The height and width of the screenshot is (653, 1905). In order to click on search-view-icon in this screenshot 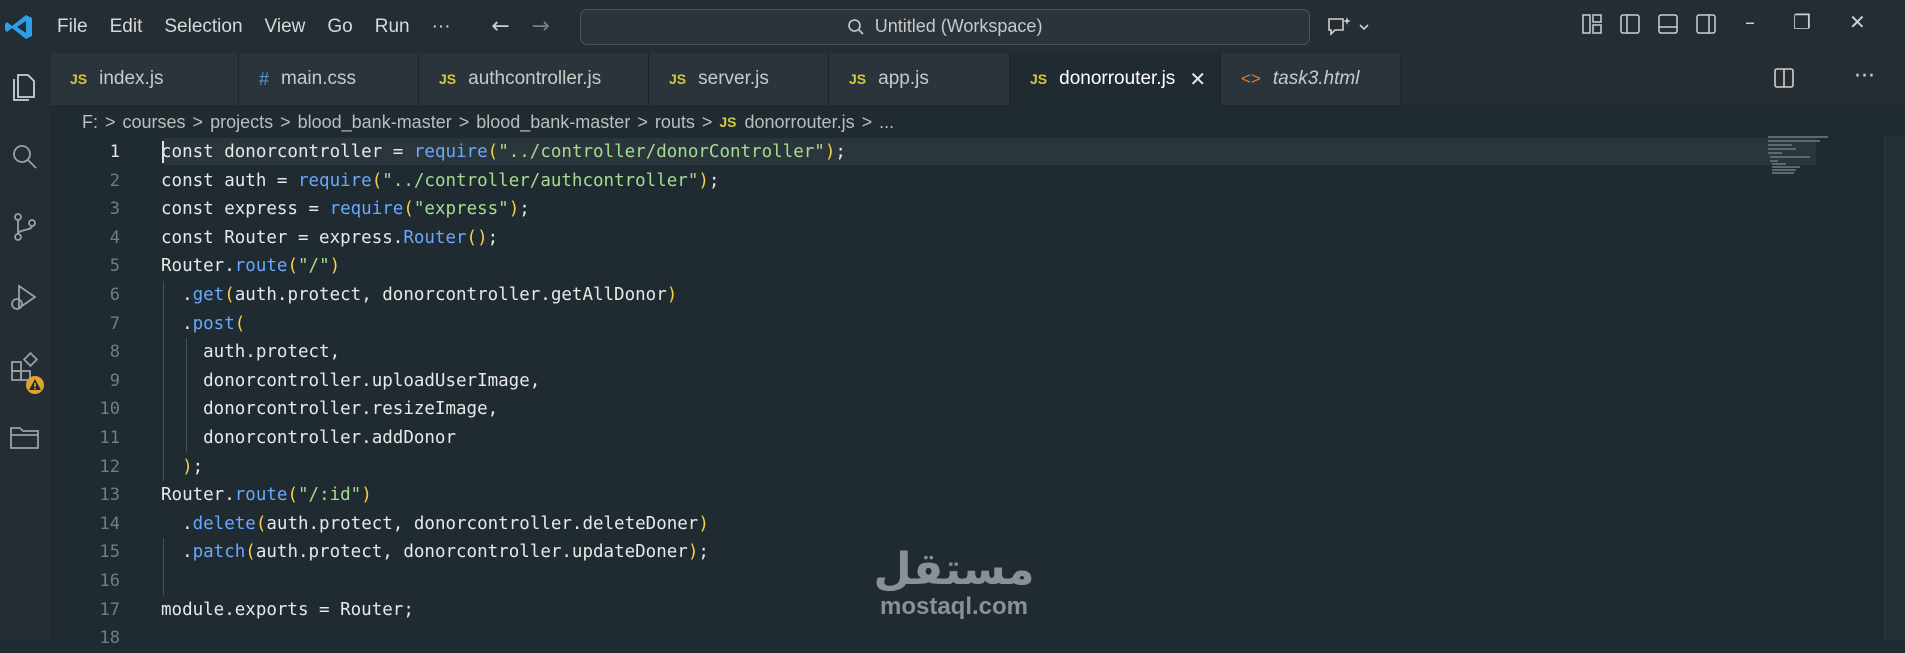, I will do `click(25, 157)`.